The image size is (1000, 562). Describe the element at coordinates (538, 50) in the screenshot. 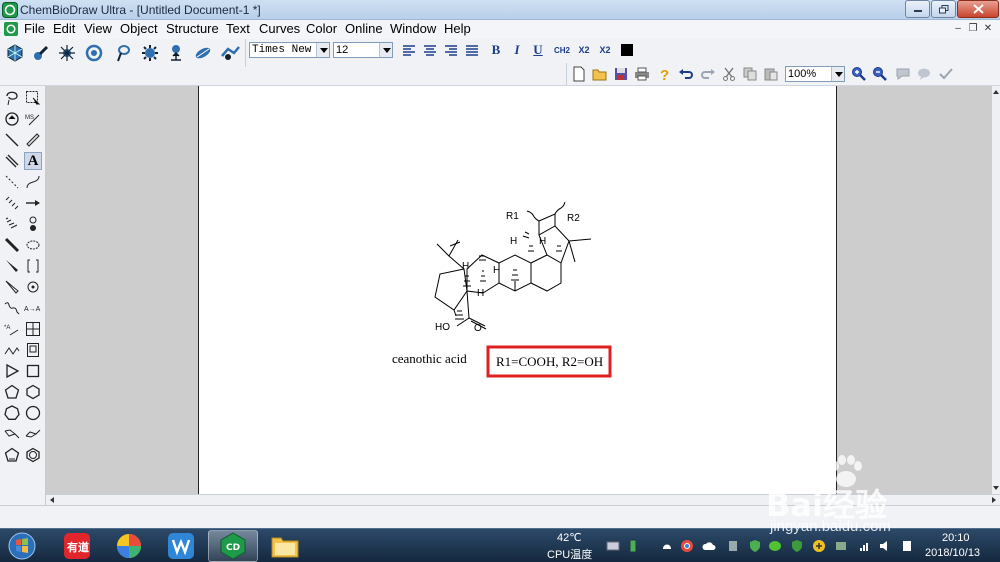

I see `underline-button: U` at that location.